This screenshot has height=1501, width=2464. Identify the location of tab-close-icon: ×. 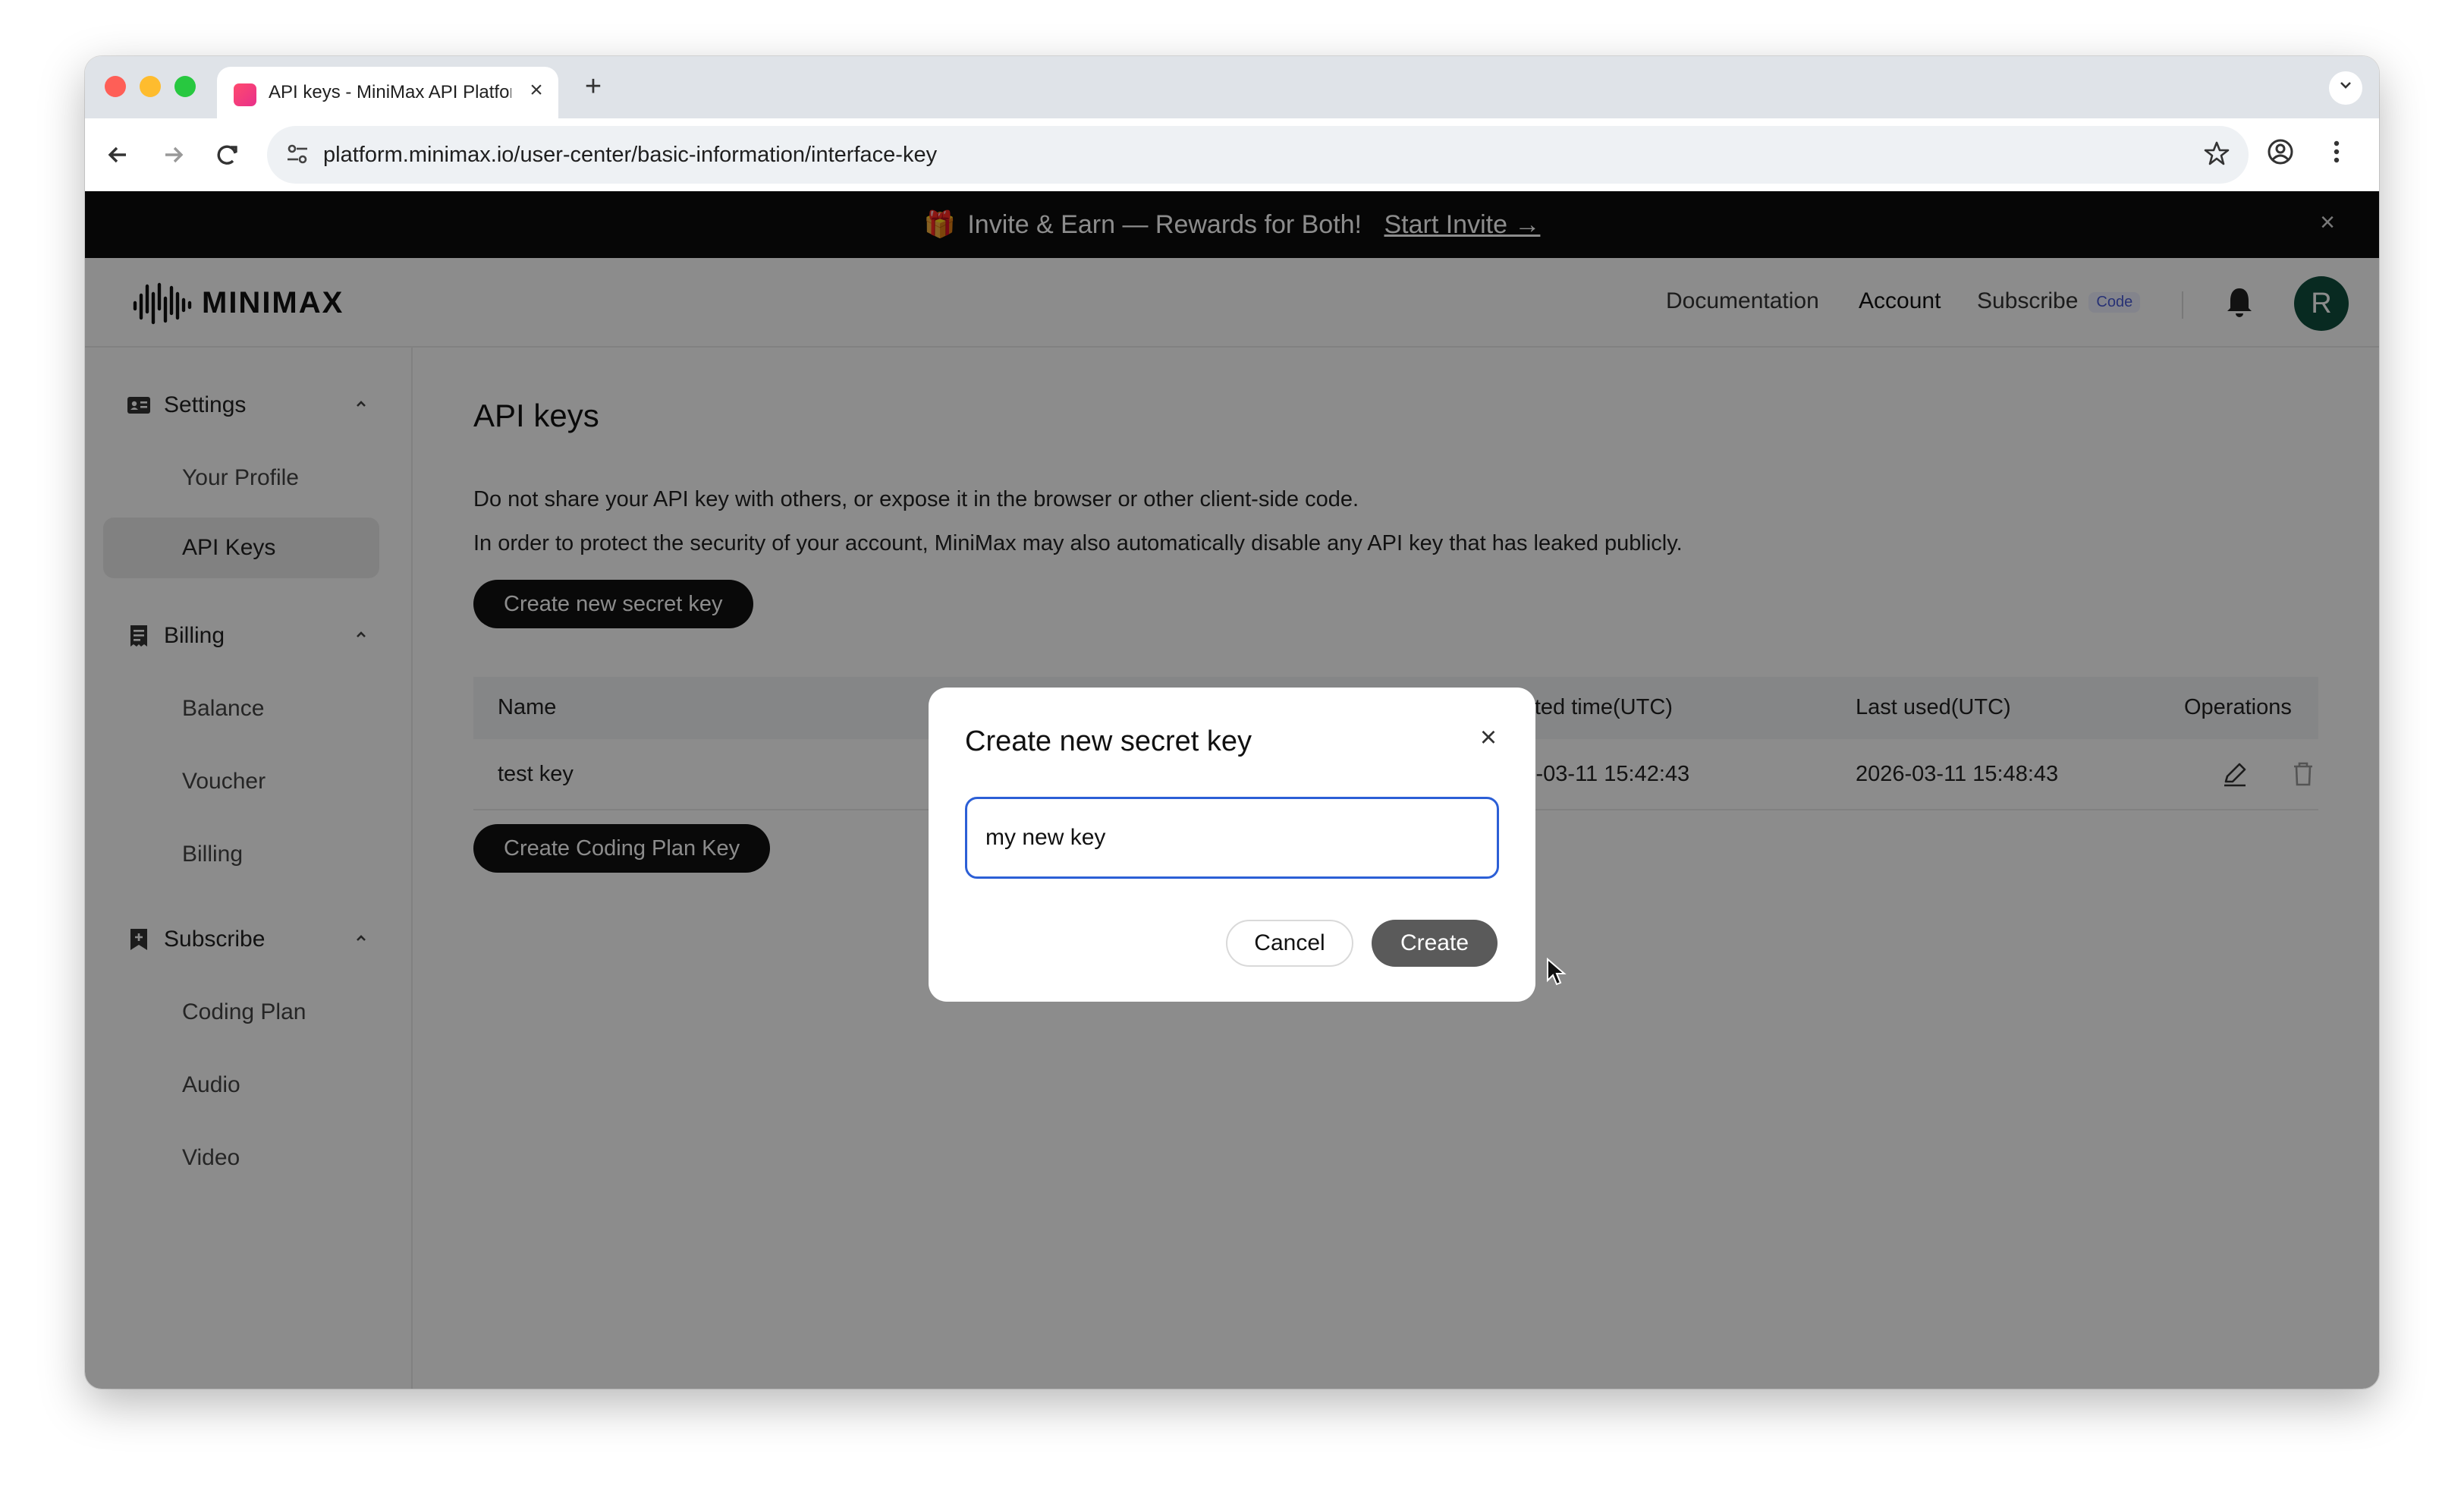
(536, 90).